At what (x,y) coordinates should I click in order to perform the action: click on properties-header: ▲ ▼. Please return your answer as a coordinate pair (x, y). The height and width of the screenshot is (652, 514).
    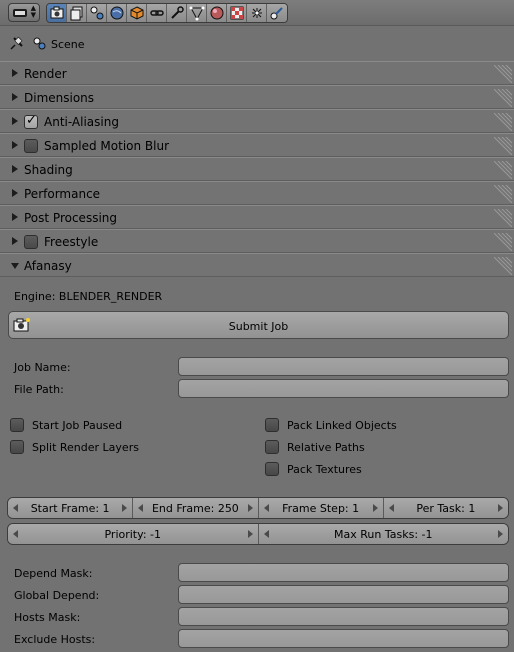
    Looking at the image, I should click on (257, 13).